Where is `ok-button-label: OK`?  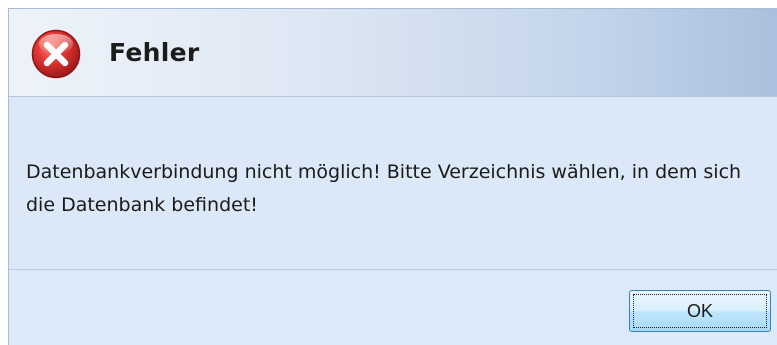
ok-button-label: OK is located at coordinates (700, 311).